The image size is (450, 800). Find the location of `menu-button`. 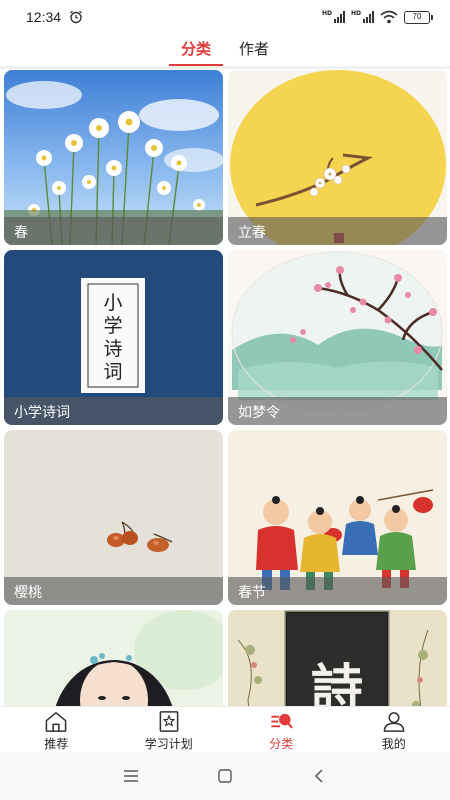

menu-button is located at coordinates (131, 776).